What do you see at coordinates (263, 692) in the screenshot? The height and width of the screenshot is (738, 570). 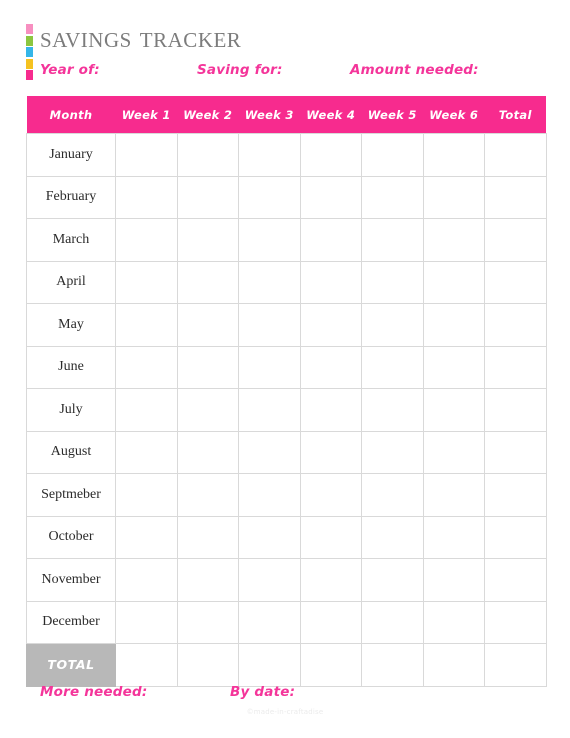 I see `by-date-label: By date:` at bounding box center [263, 692].